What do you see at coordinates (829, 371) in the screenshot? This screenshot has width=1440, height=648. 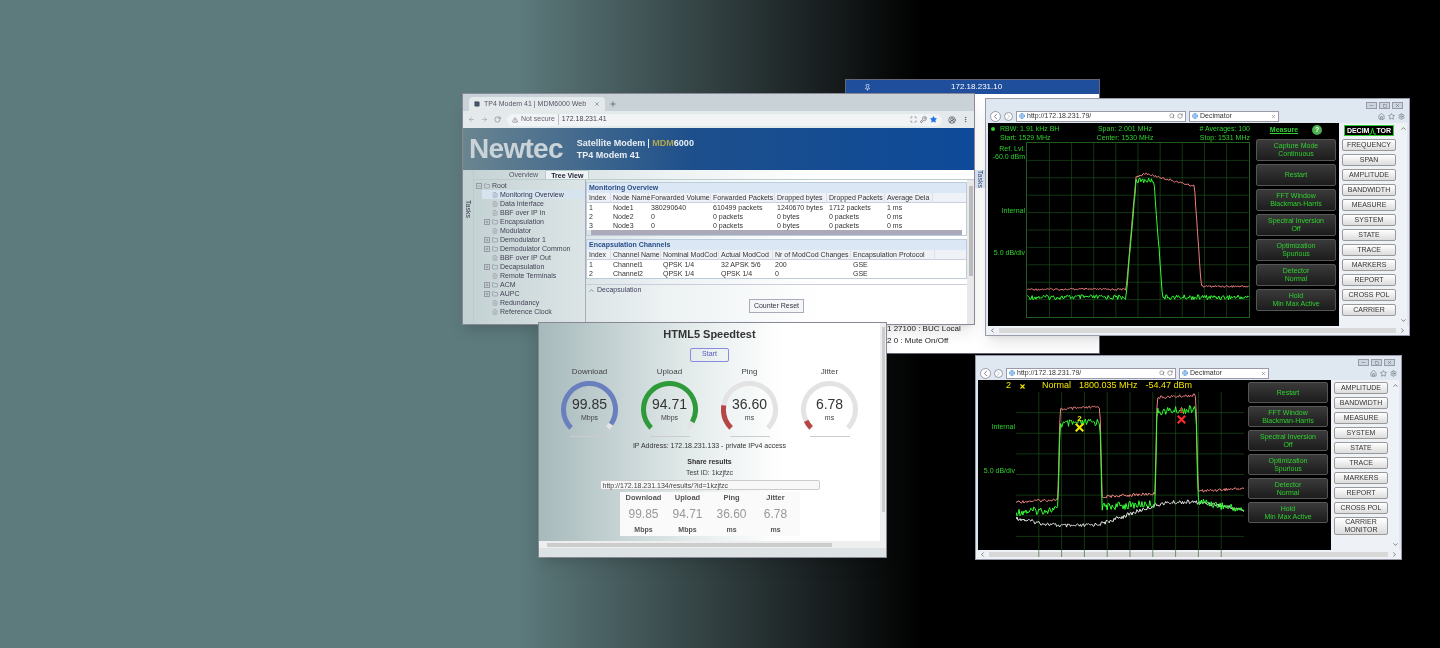 I see `gauge-label: Jitter` at bounding box center [829, 371].